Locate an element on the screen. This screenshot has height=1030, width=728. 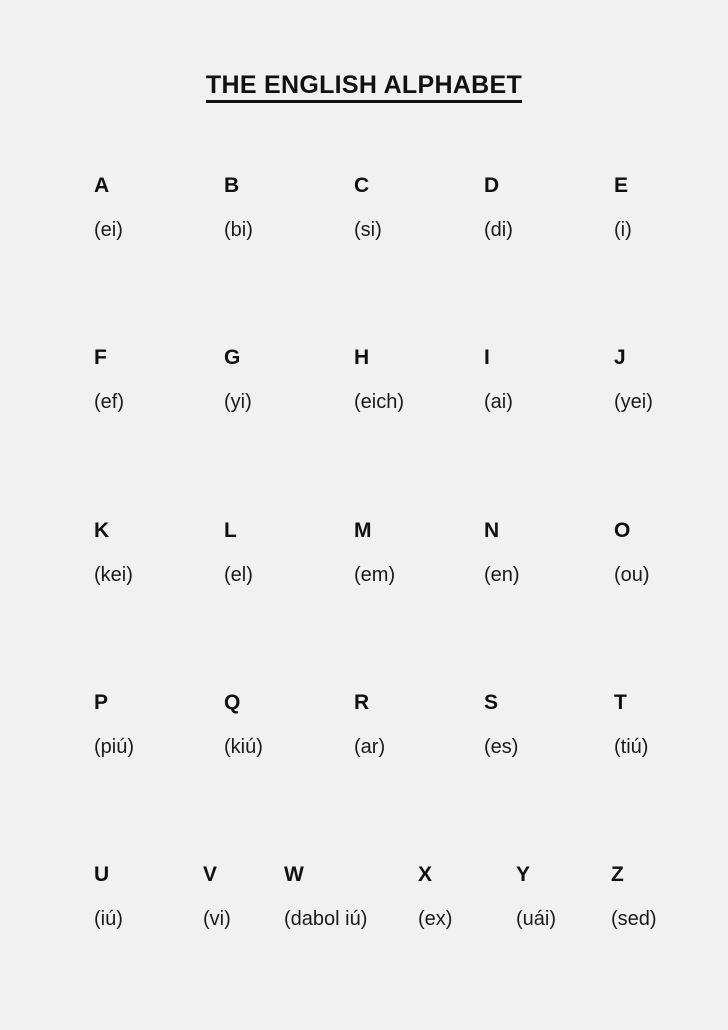
alphabet-row: U (iú) V (vi) W (dabol iú) X (ex) Y (uái) Z (sed) is located at coordinates (364, 909).